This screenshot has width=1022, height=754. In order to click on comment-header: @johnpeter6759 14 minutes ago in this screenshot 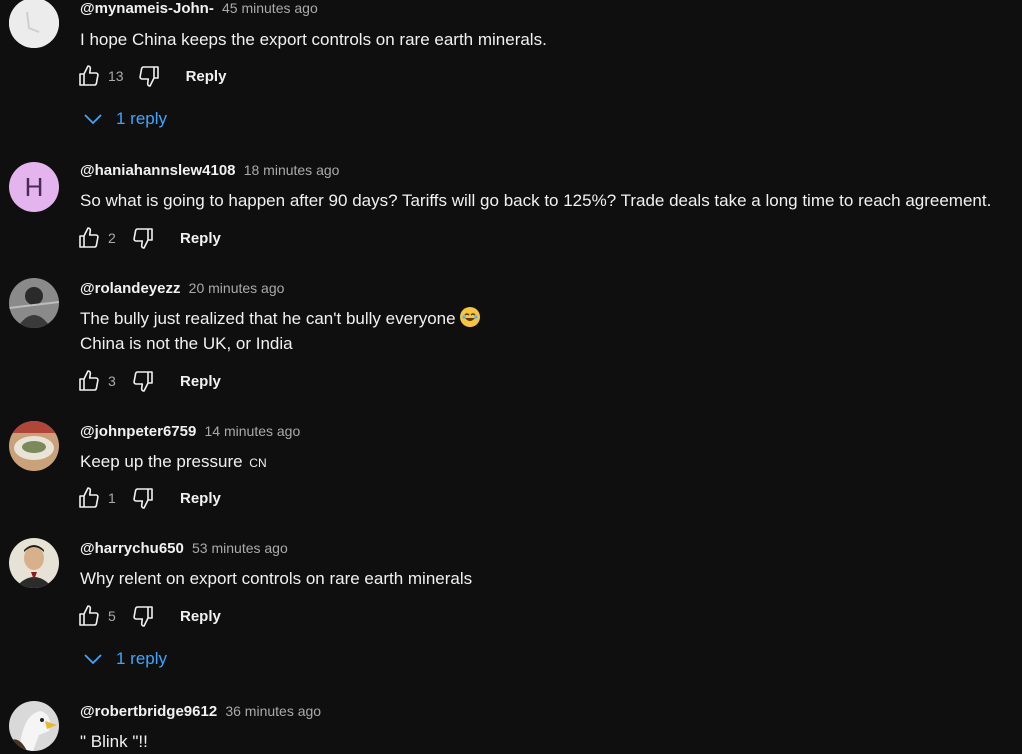, I will do `click(190, 431)`.